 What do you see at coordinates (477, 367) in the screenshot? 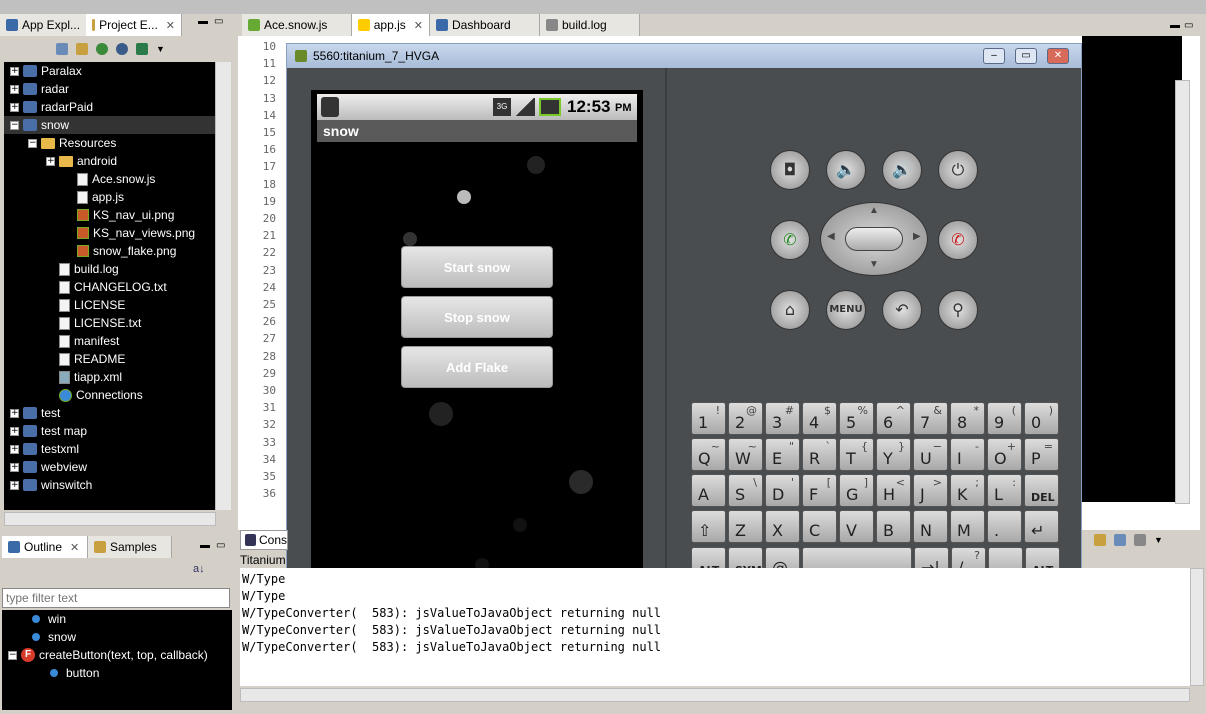
I see `add-flake-button: Add Flake` at bounding box center [477, 367].